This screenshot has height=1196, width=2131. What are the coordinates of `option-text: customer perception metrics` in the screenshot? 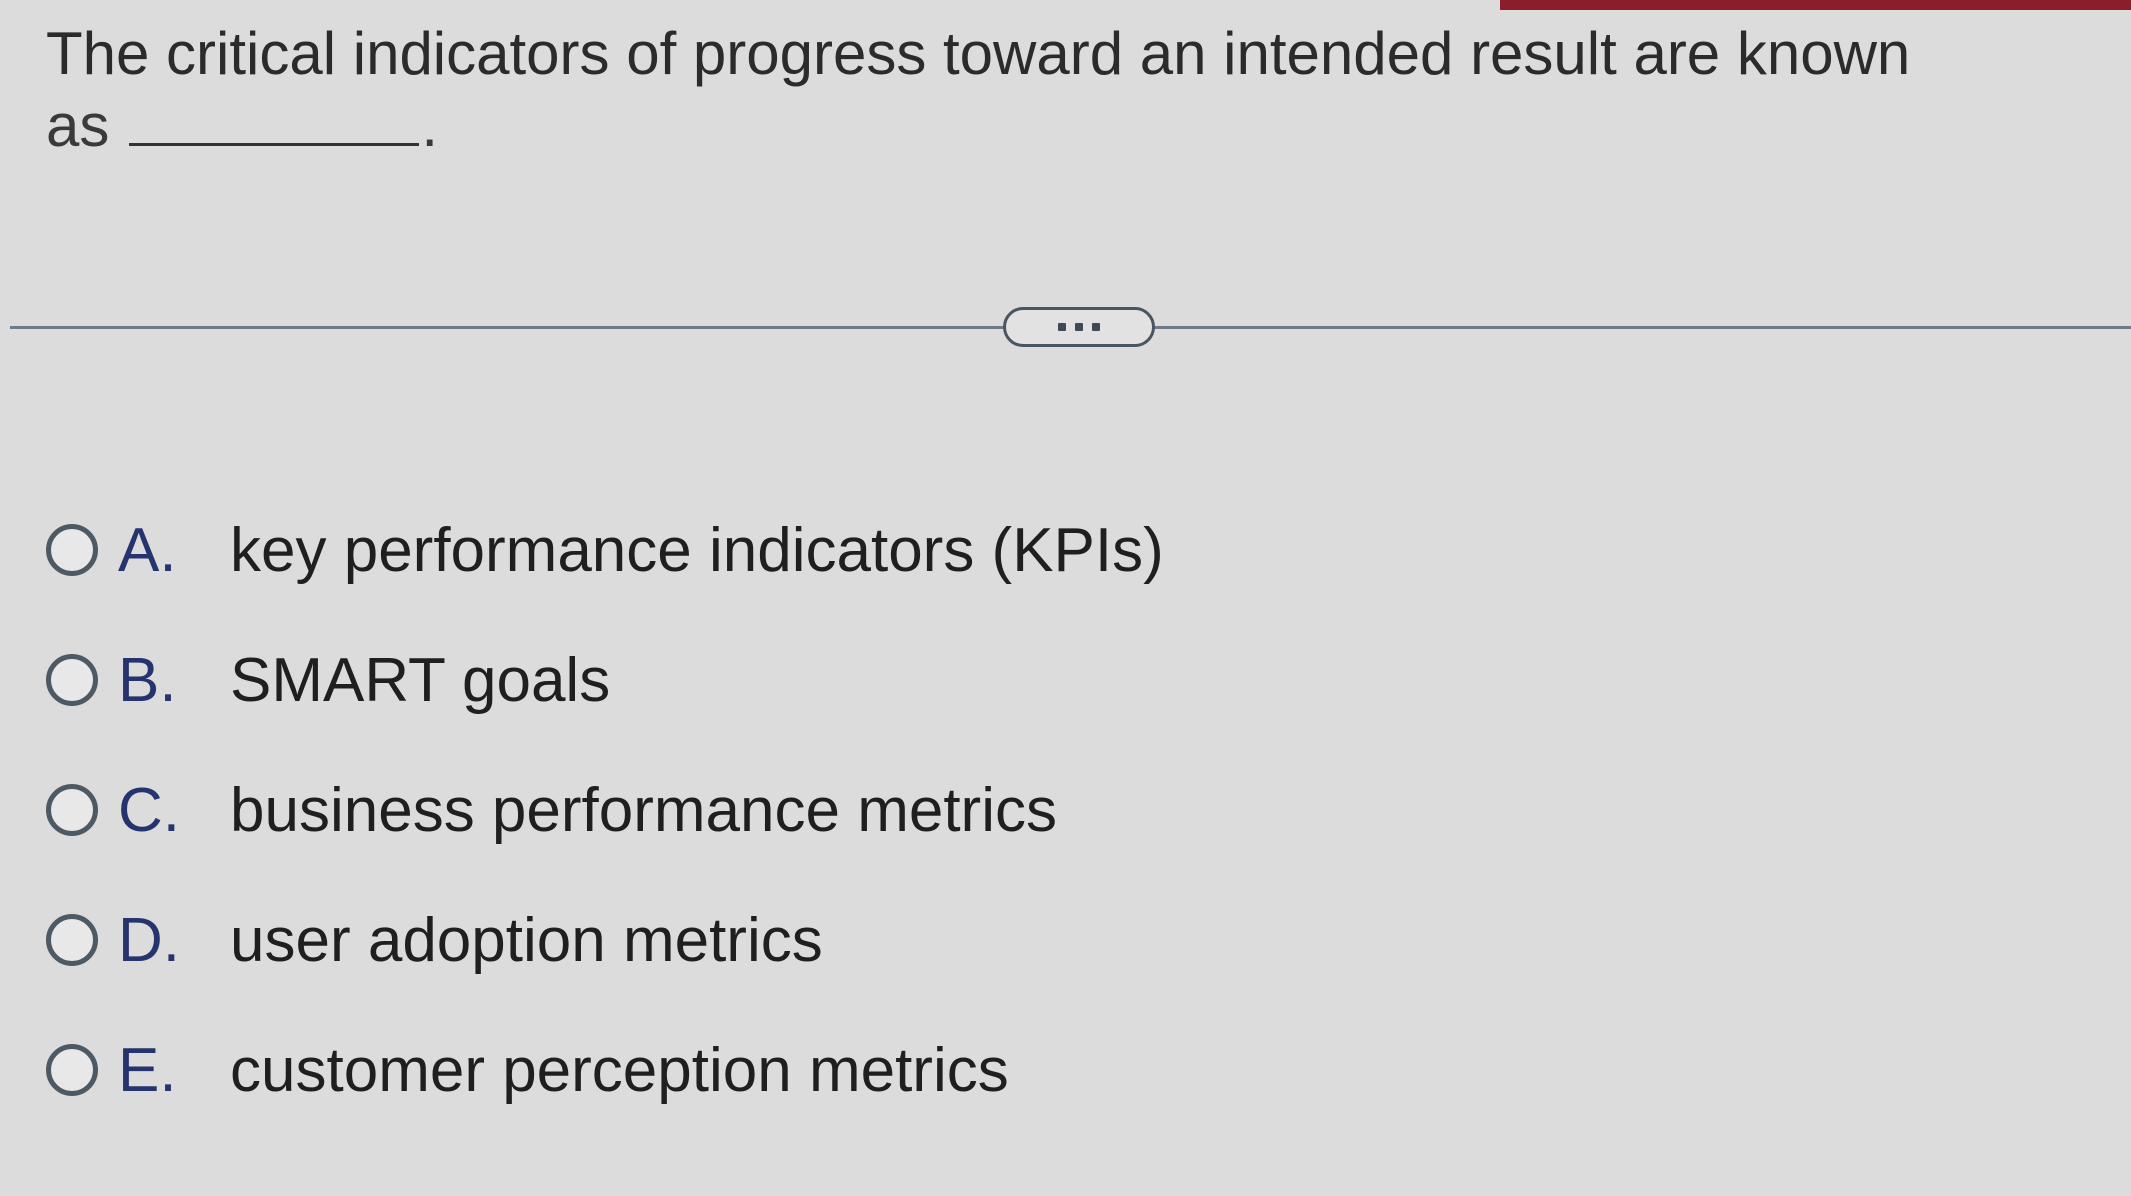 It's located at (619, 1070).